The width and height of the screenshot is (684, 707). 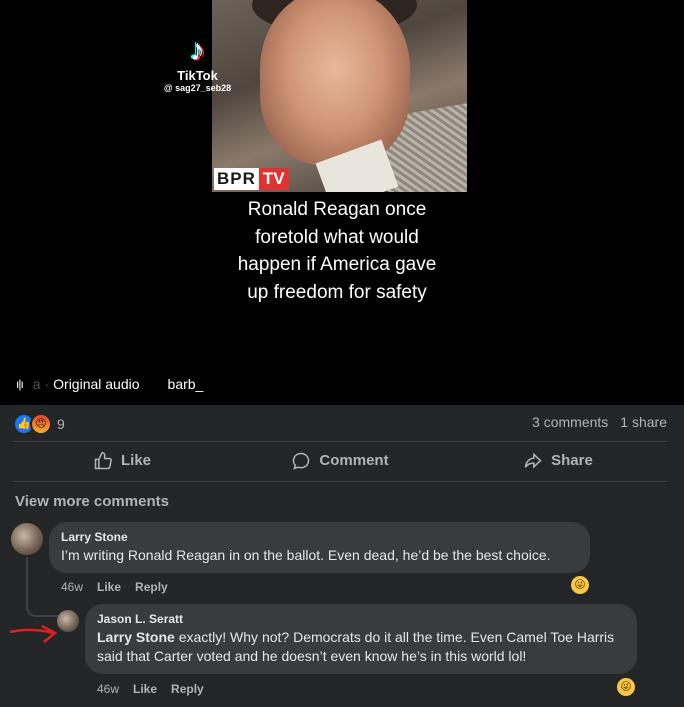 What do you see at coordinates (361, 619) in the screenshot?
I see `comment-author: Jason L. Seratt` at bounding box center [361, 619].